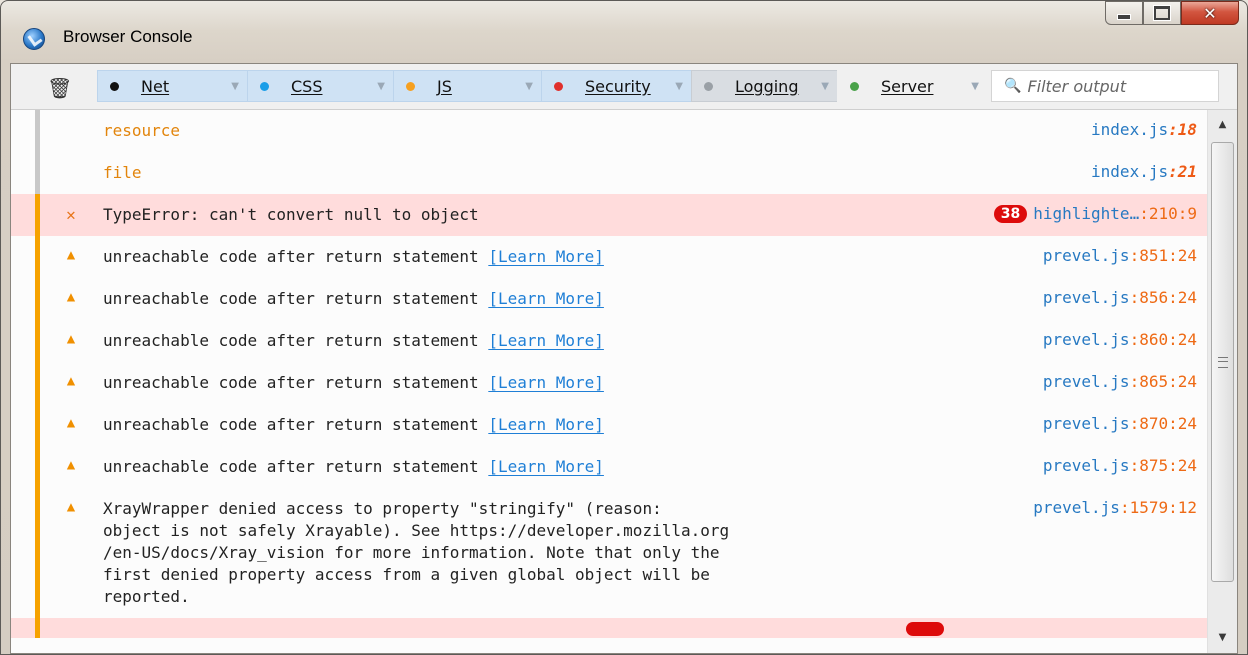 The height and width of the screenshot is (655, 1248). Describe the element at coordinates (1158, 507) in the screenshot. I see `source-line-number: :1579:12` at that location.